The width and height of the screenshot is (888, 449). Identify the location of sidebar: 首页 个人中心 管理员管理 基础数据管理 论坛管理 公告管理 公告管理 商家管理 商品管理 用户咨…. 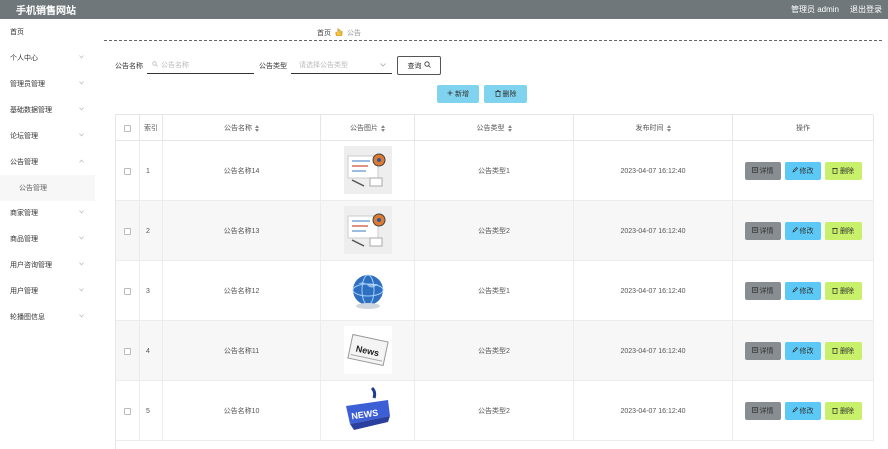
(47, 234).